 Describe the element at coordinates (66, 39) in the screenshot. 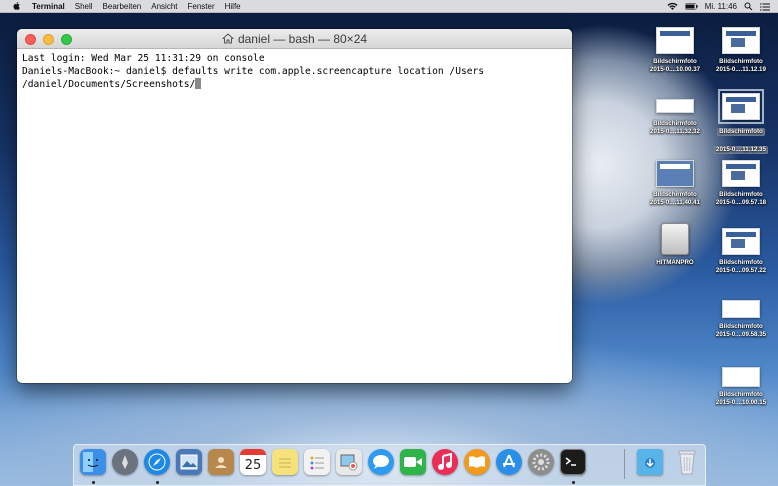

I see `zoom-button` at that location.